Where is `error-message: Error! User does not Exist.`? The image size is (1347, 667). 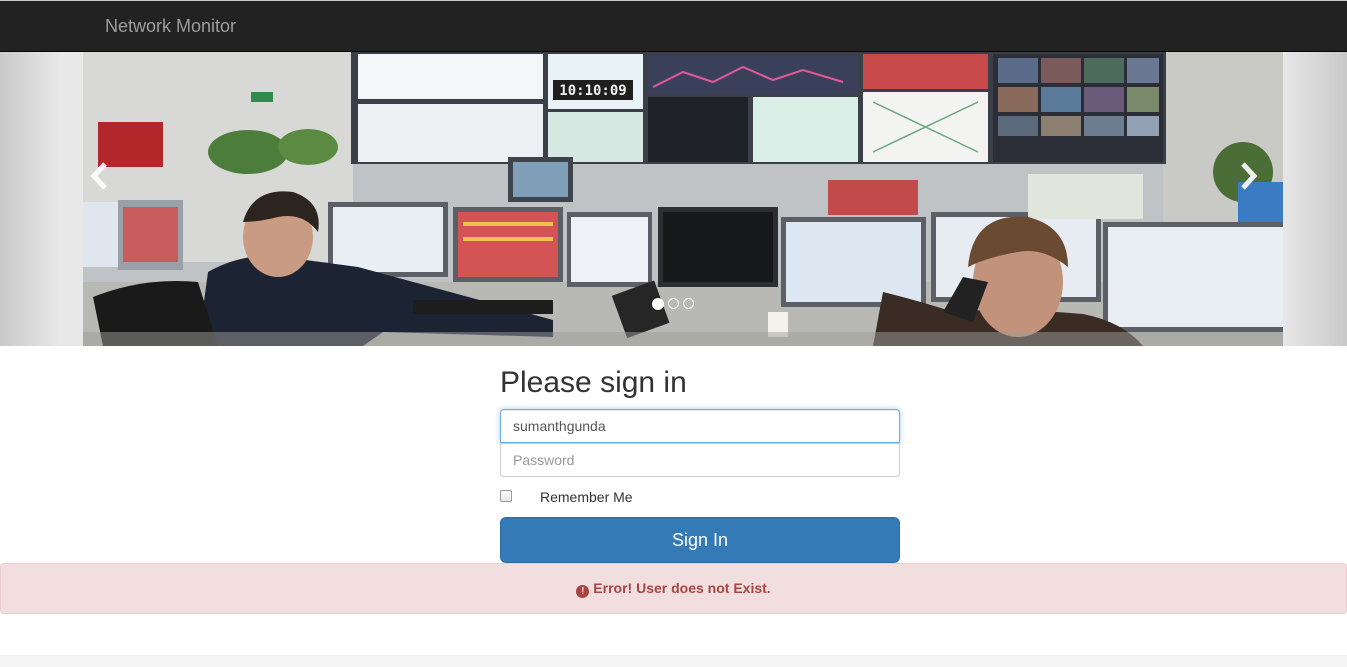
error-message: Error! User does not Exist. is located at coordinates (682, 588).